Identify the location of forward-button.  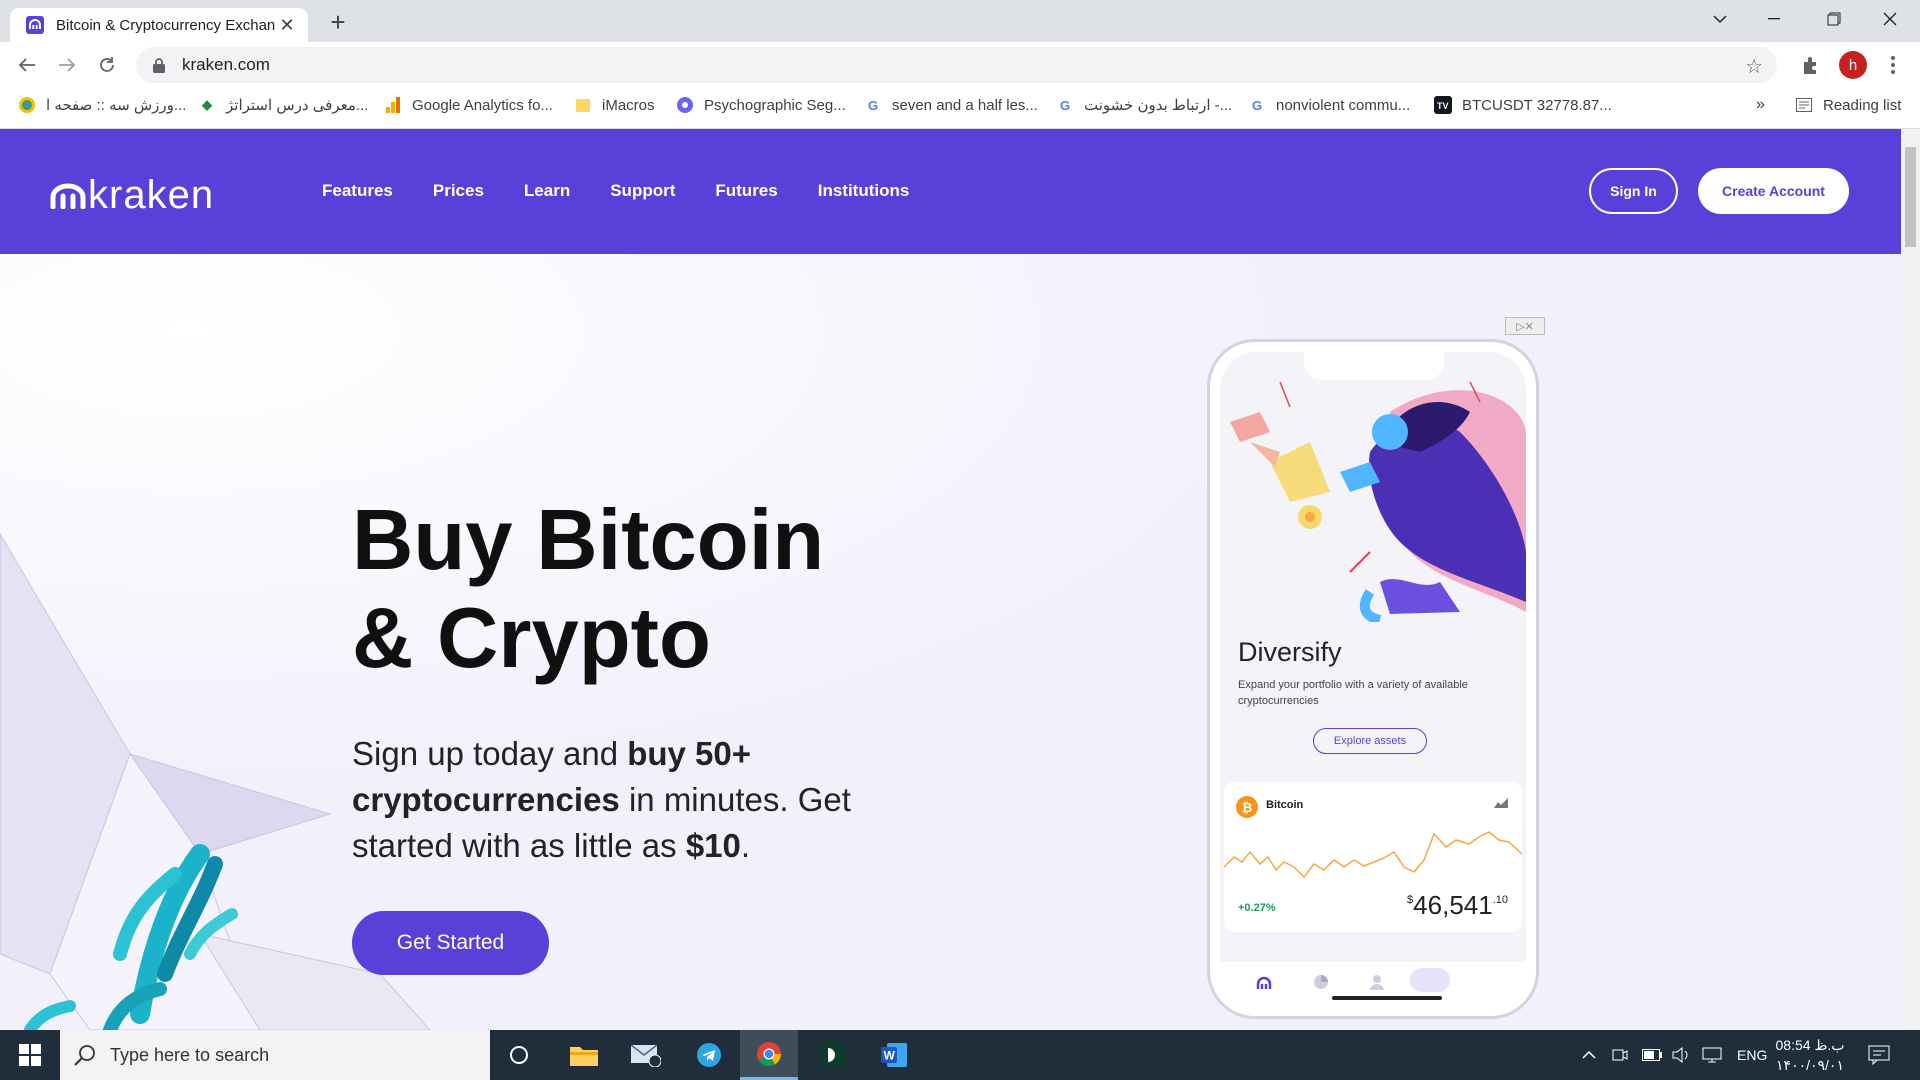
(67, 65).